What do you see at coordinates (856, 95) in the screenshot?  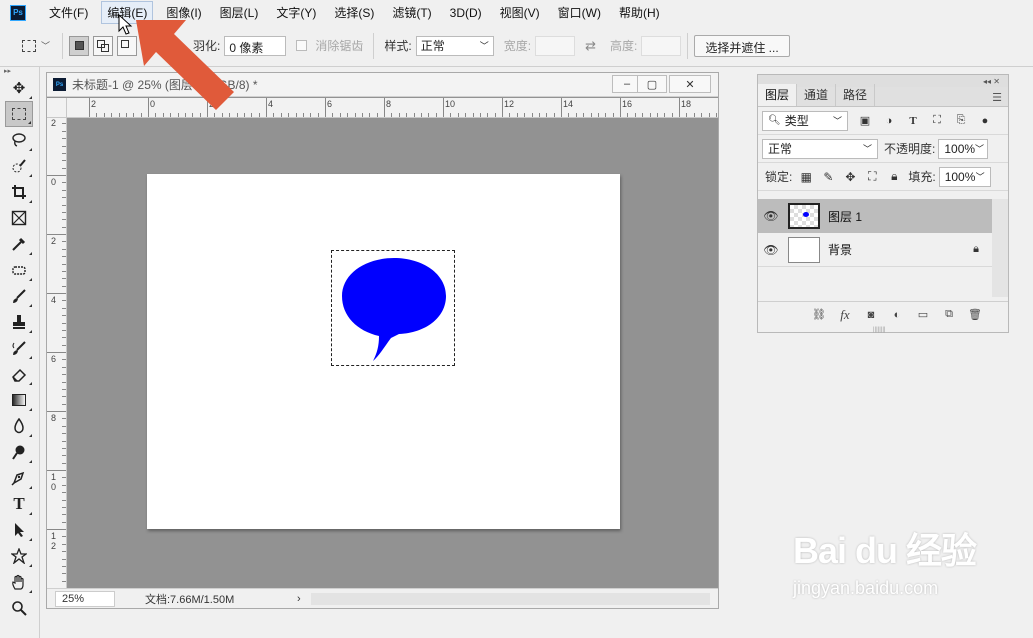 I see `tab-paths: 路径` at bounding box center [856, 95].